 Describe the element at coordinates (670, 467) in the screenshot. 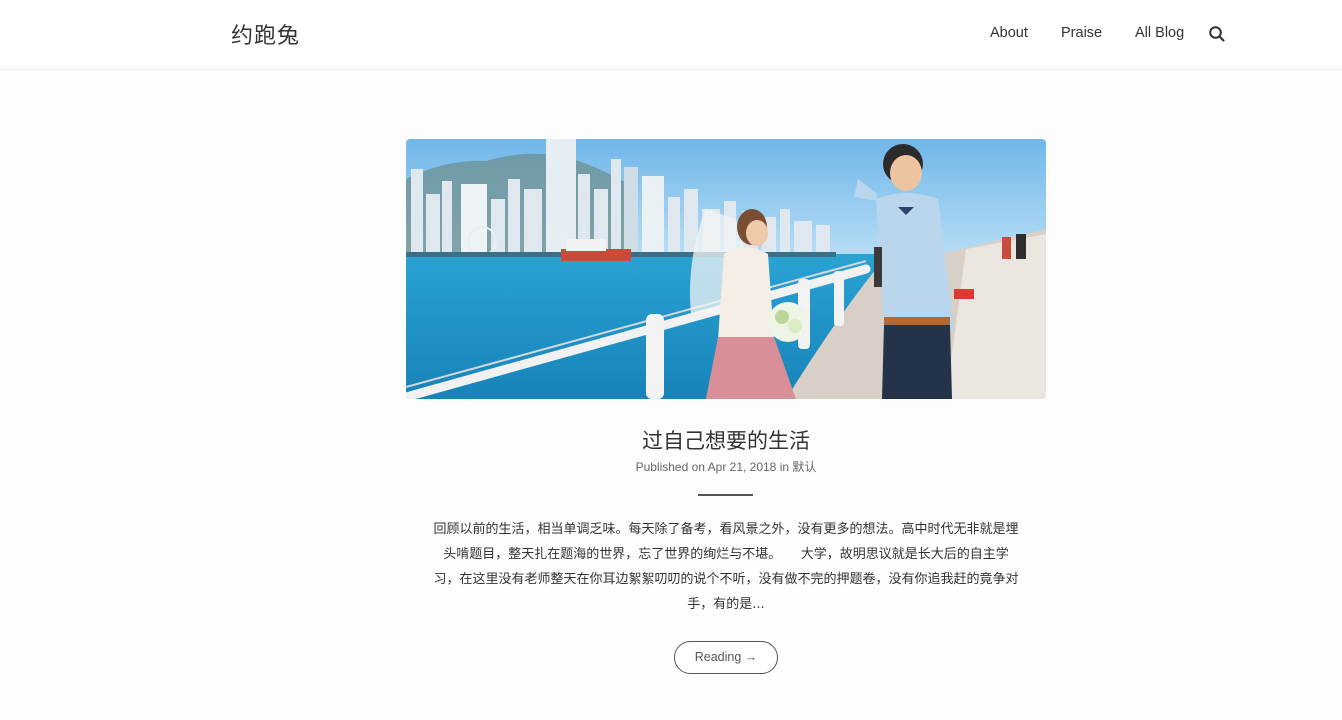

I see `published-label: Published on` at that location.